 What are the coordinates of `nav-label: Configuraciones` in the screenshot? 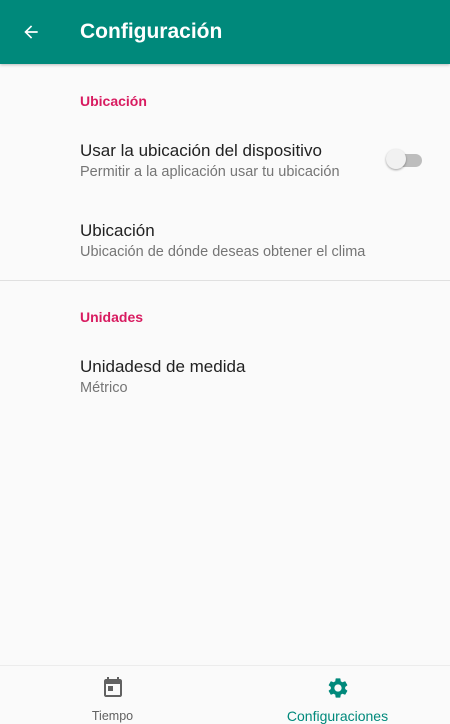 It's located at (337, 716).